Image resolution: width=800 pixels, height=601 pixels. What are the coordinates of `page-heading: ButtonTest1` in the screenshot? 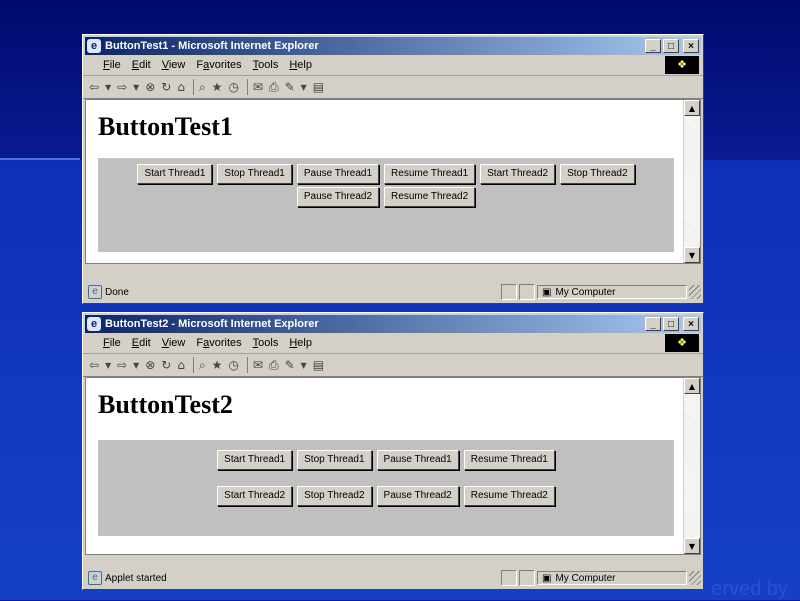 It's located at (165, 126).